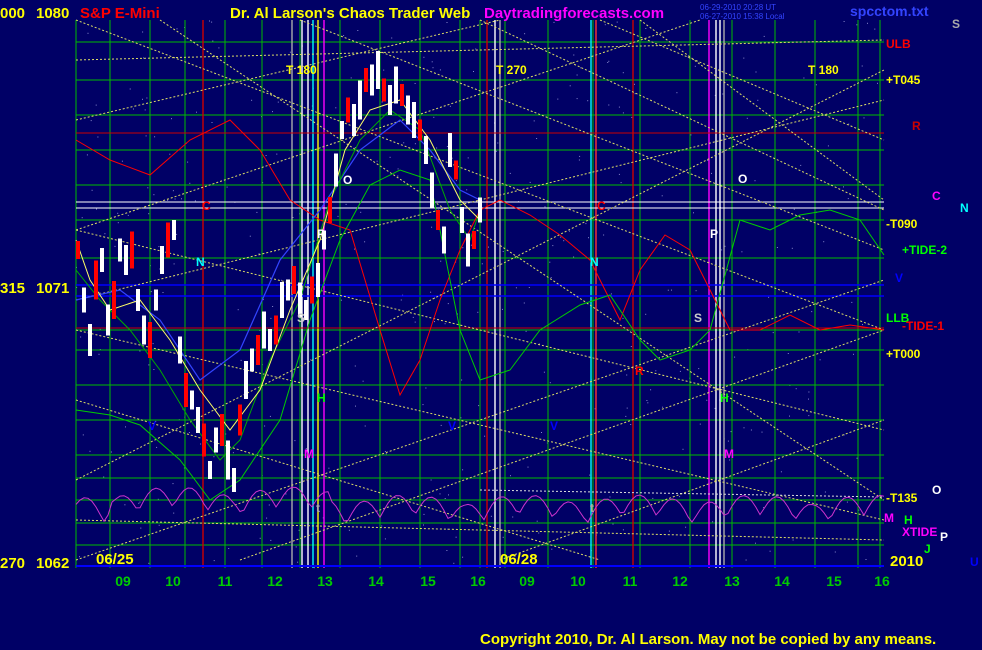 Image resolution: width=982 pixels, height=650 pixels. I want to click on timestamp-2: 06-27-2010 15:38 Local, so click(742, 16).